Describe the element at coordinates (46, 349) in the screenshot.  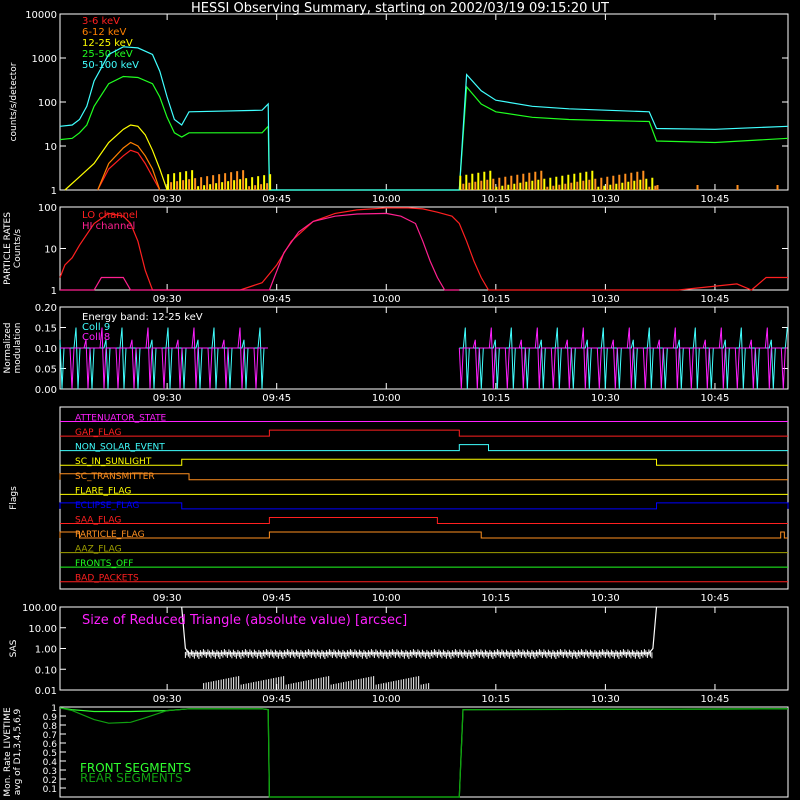
I see `y-tick-label: 0.10` at that location.